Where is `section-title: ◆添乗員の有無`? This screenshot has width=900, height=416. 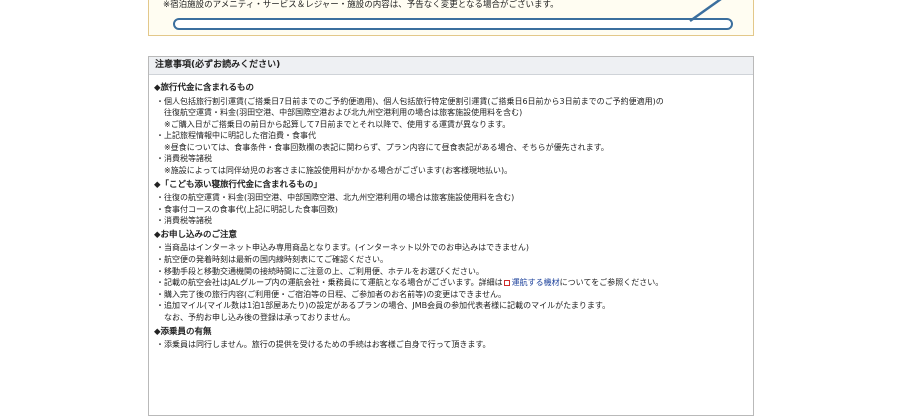 section-title: ◆添乗員の有無 is located at coordinates (183, 331).